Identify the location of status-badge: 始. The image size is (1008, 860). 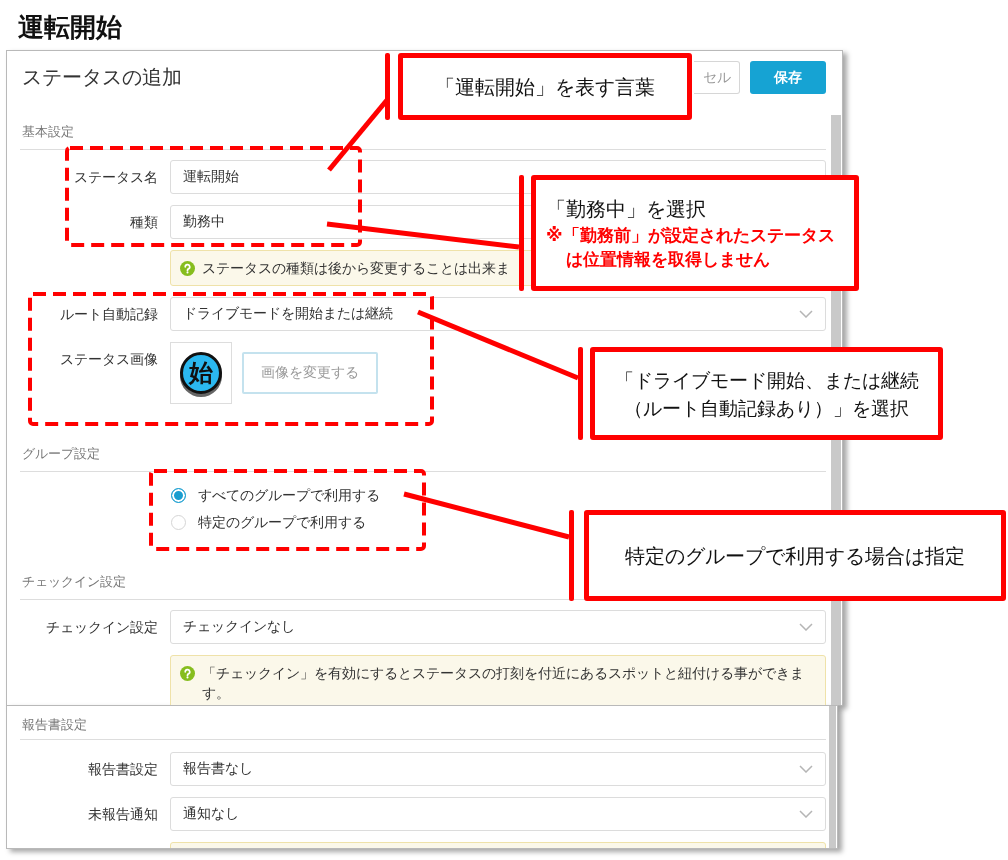
(201, 373).